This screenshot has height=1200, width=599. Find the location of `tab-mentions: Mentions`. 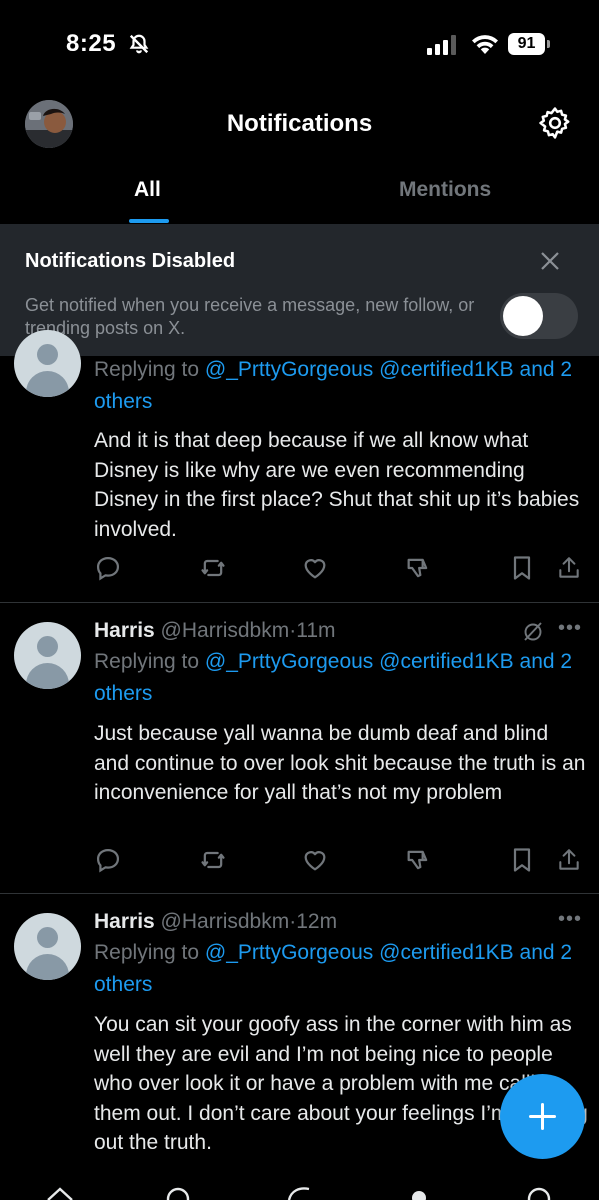

tab-mentions: Mentions is located at coordinates (445, 190).